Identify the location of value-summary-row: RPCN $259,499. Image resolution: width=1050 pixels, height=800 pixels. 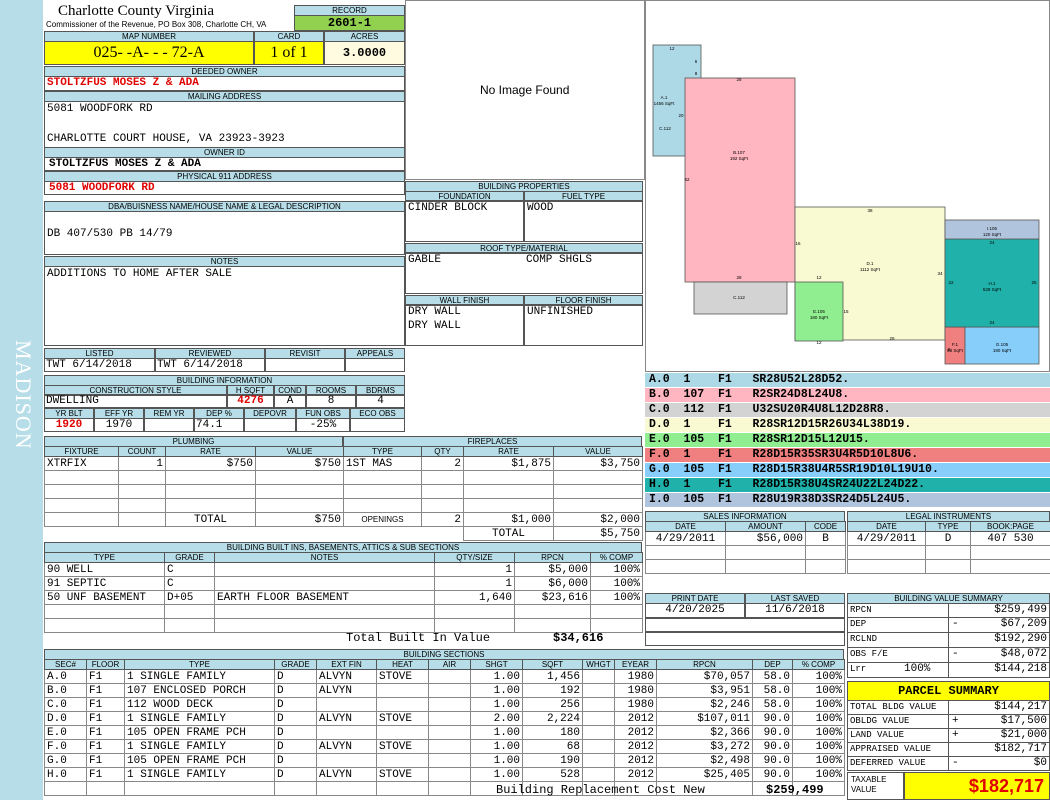
(948, 610).